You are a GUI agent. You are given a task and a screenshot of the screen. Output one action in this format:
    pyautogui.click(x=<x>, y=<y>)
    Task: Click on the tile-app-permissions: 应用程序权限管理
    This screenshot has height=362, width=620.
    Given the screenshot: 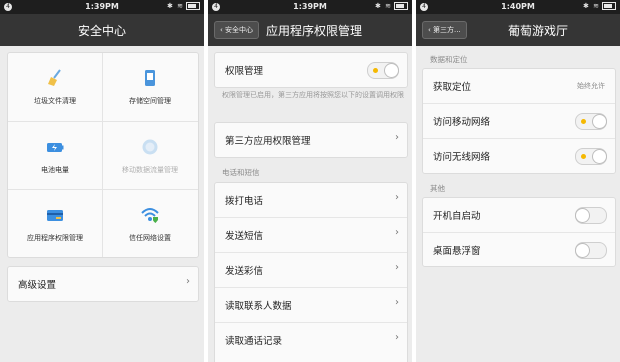 What is the action you would take?
    pyautogui.click(x=55, y=223)
    